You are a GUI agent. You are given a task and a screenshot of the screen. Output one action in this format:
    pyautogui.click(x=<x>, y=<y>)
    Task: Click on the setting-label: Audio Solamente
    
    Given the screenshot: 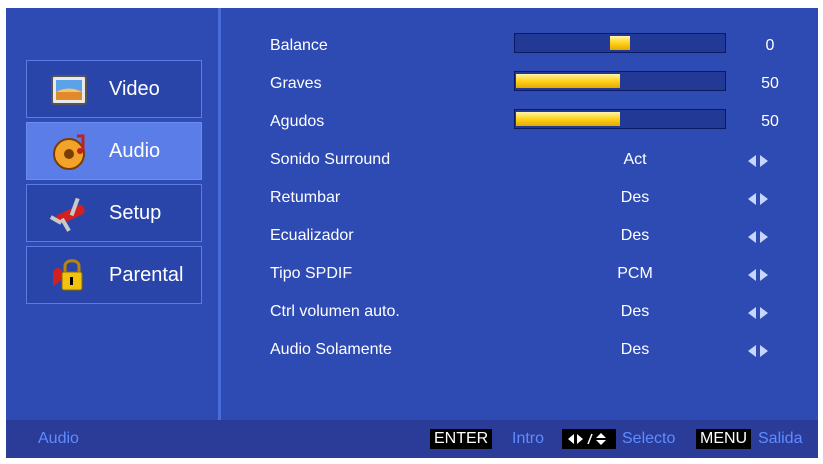 What is the action you would take?
    pyautogui.click(x=331, y=349)
    